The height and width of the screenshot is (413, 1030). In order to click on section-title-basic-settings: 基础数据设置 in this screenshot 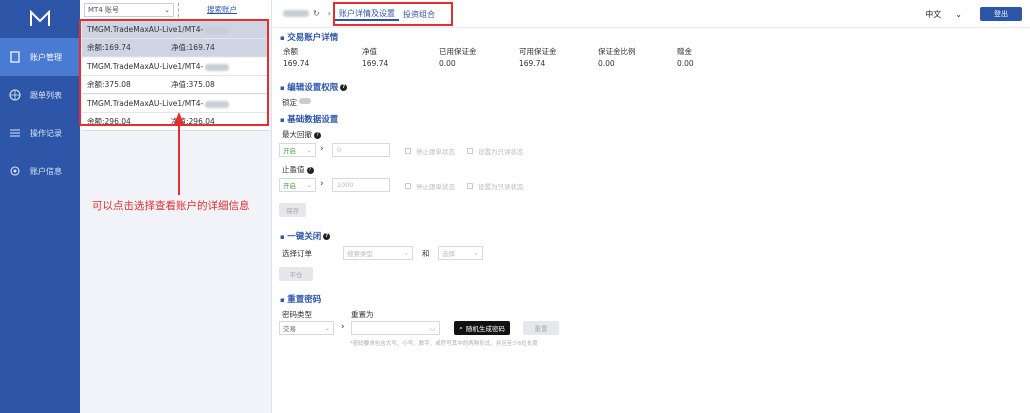, I will do `click(309, 119)`.